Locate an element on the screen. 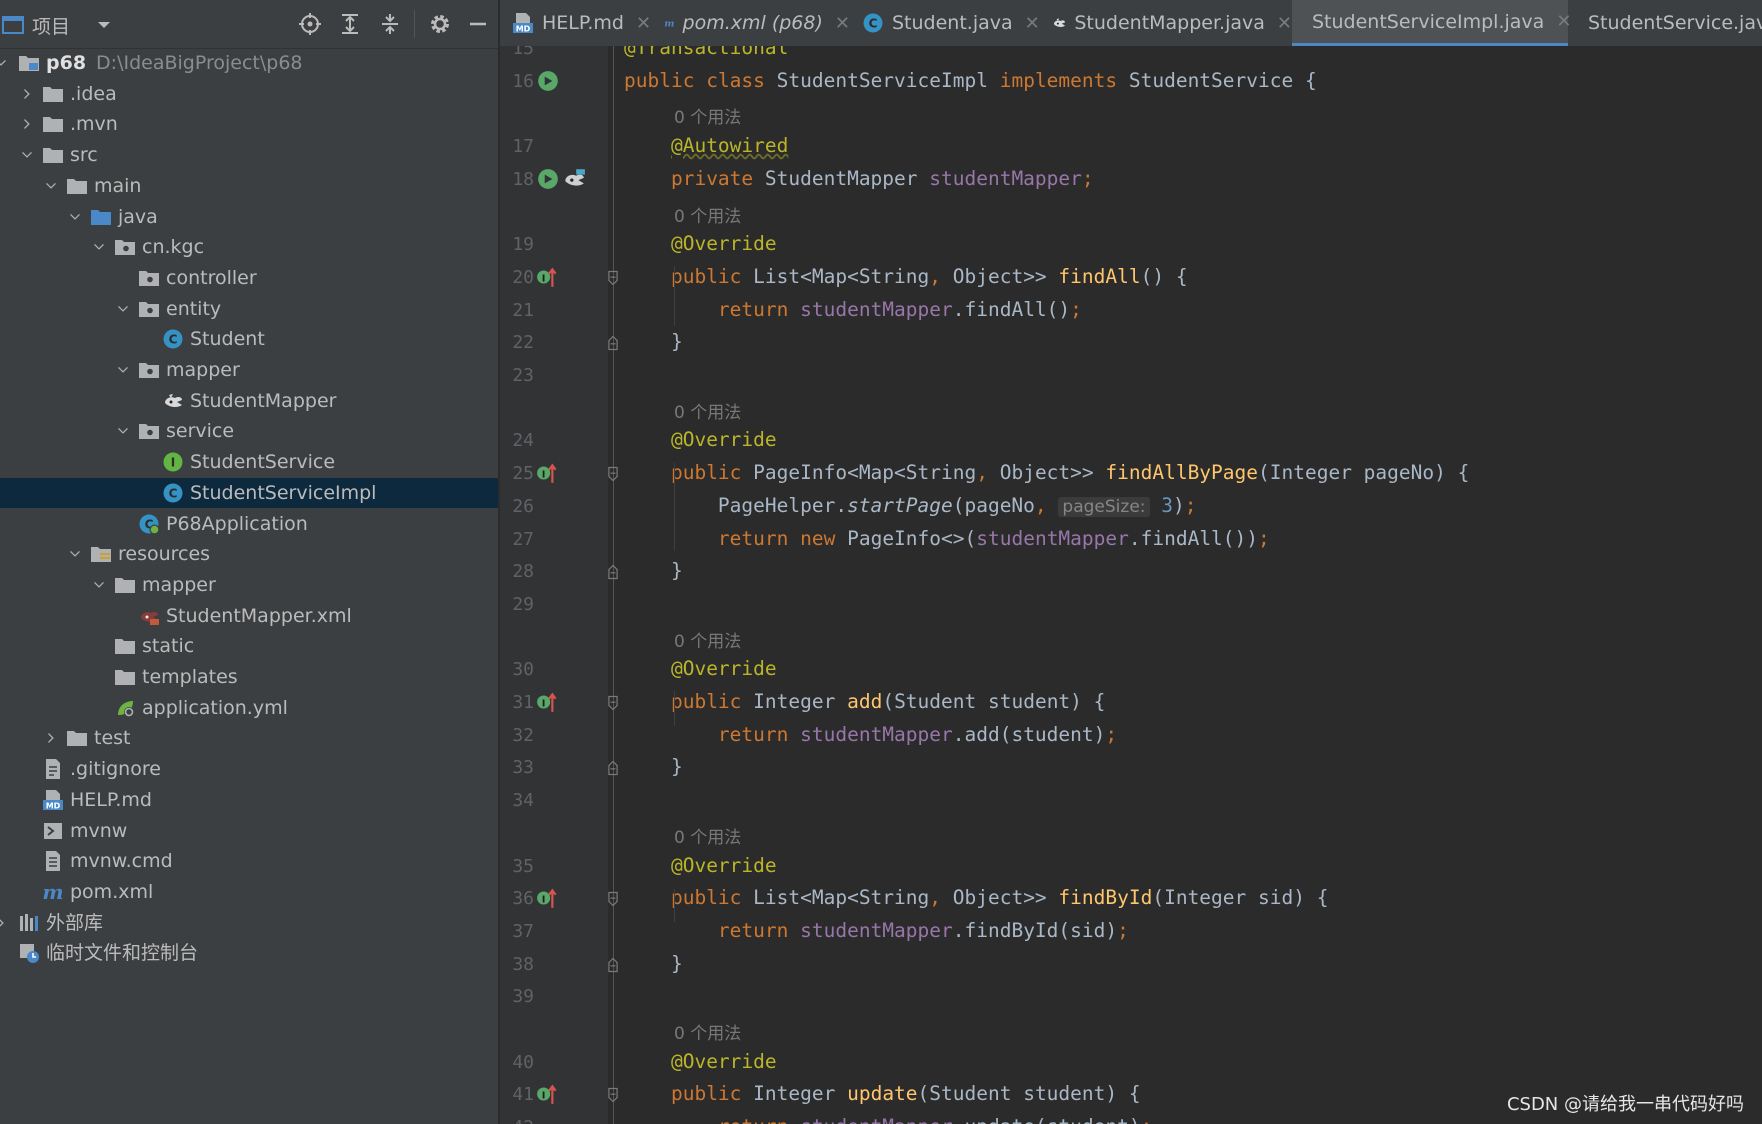  tree-item: MD HELP.md is located at coordinates (249, 800).